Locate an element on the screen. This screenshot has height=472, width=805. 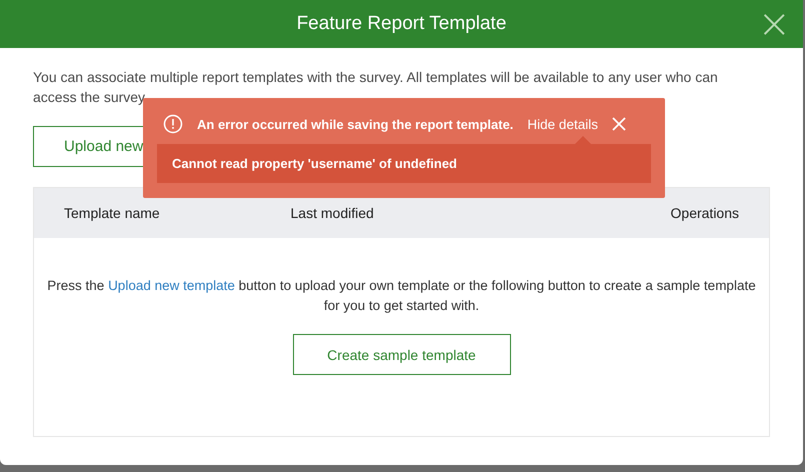
alert-icon is located at coordinates (173, 124).